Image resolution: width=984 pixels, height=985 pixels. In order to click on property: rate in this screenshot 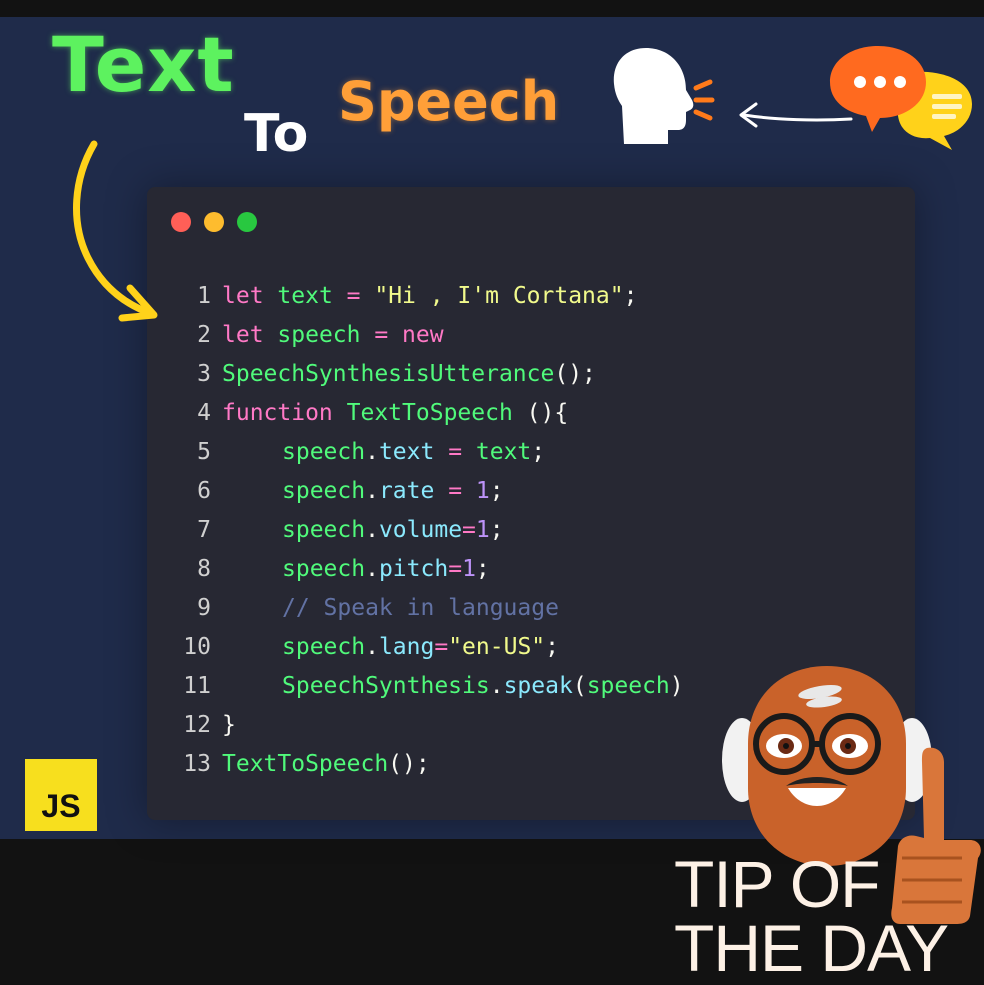, I will do `click(406, 491)`.